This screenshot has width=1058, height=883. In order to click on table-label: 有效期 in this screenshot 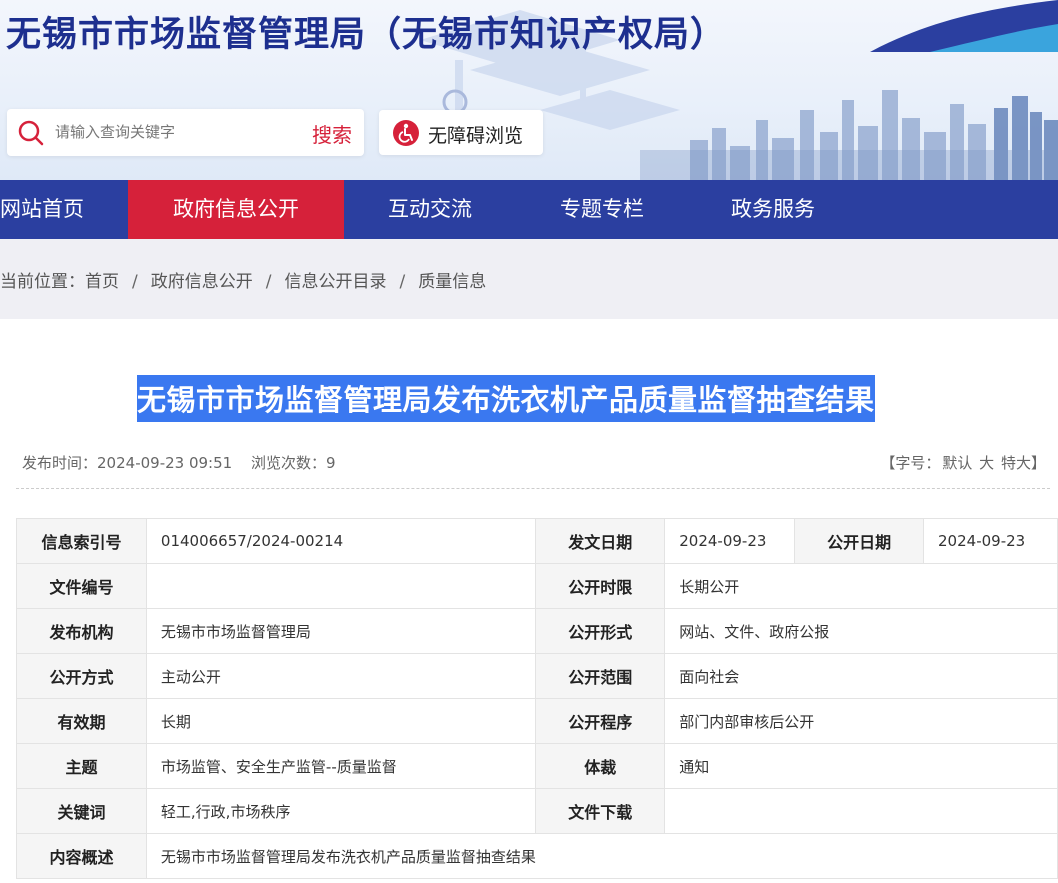, I will do `click(81, 721)`.